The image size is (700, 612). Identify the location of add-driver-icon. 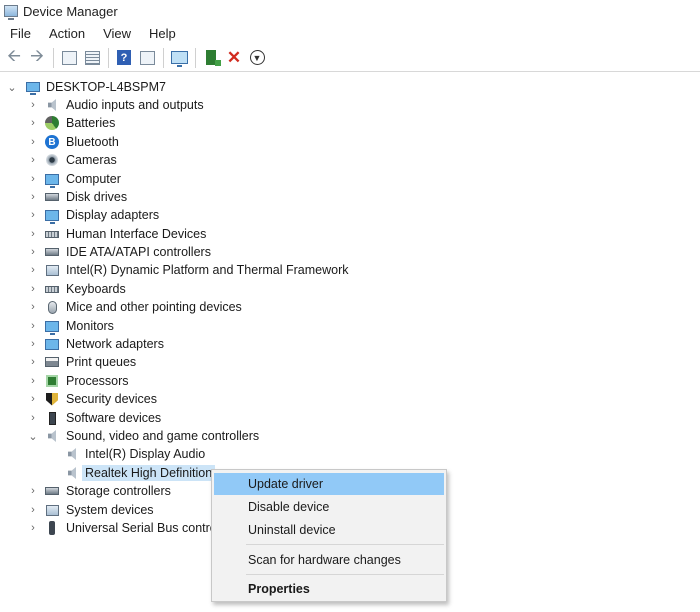
(211, 58).